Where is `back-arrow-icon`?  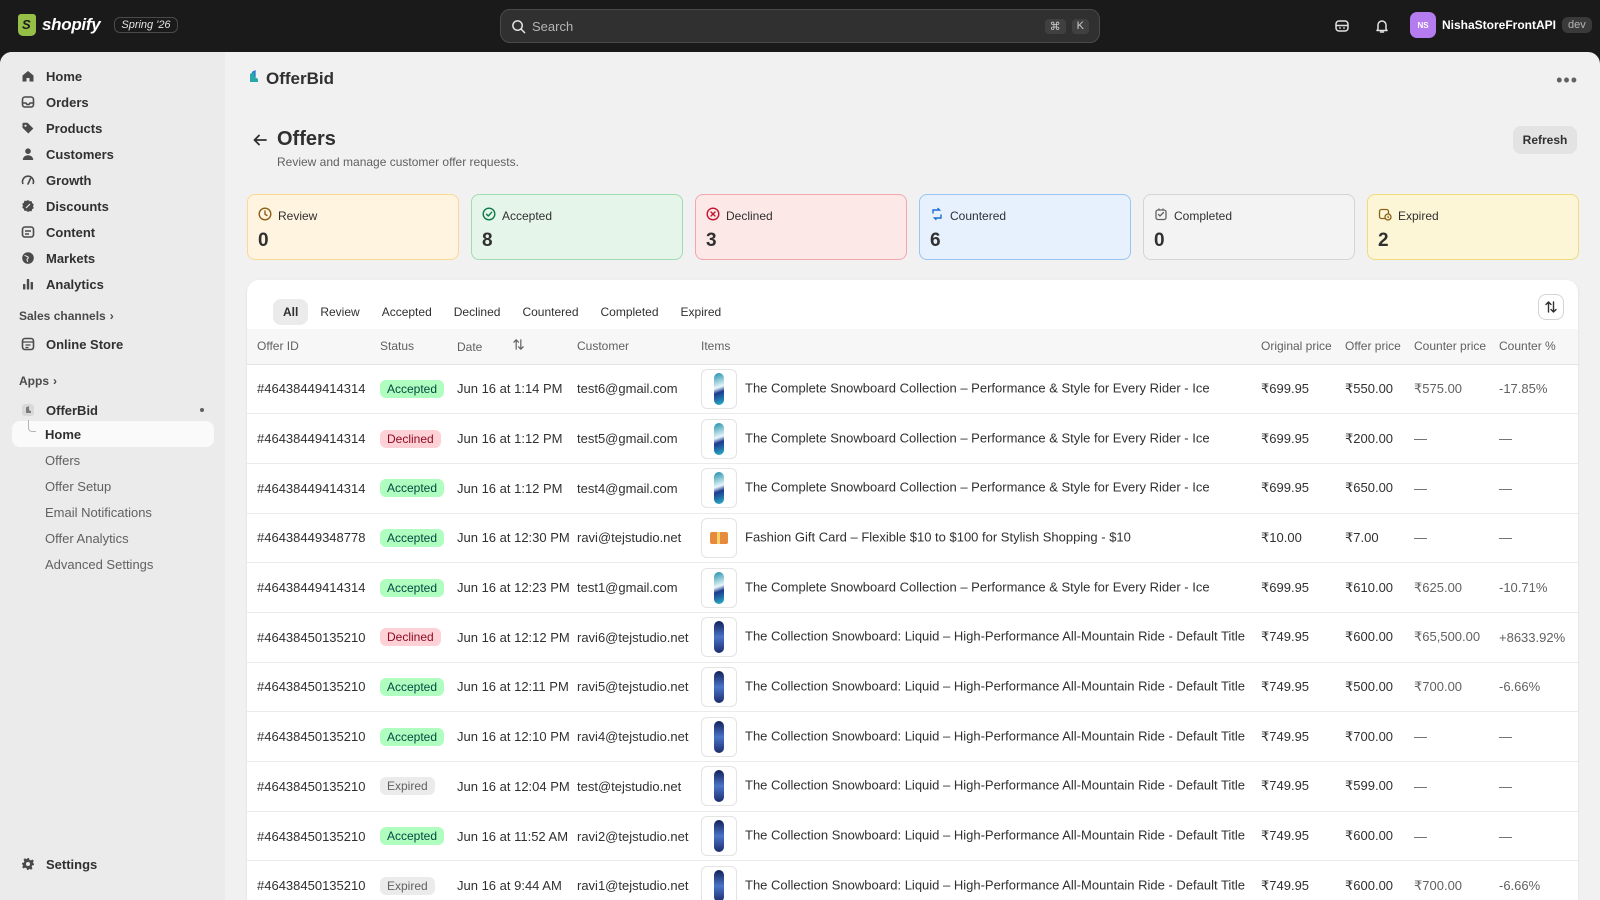
back-arrow-icon is located at coordinates (260, 142).